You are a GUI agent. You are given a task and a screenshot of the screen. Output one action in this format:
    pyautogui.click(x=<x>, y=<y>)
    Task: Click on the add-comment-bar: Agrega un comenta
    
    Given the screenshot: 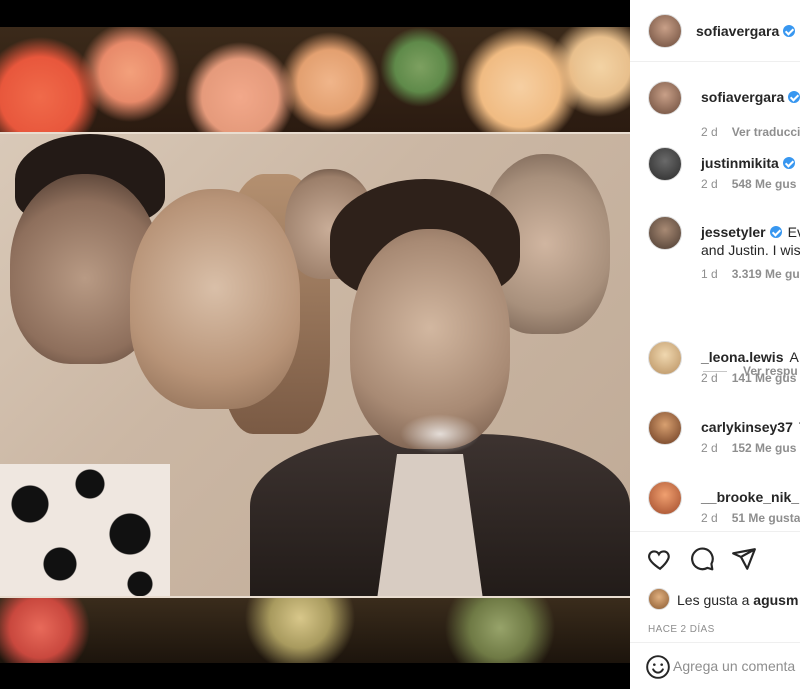 What is the action you would take?
    pyautogui.click(x=715, y=665)
    